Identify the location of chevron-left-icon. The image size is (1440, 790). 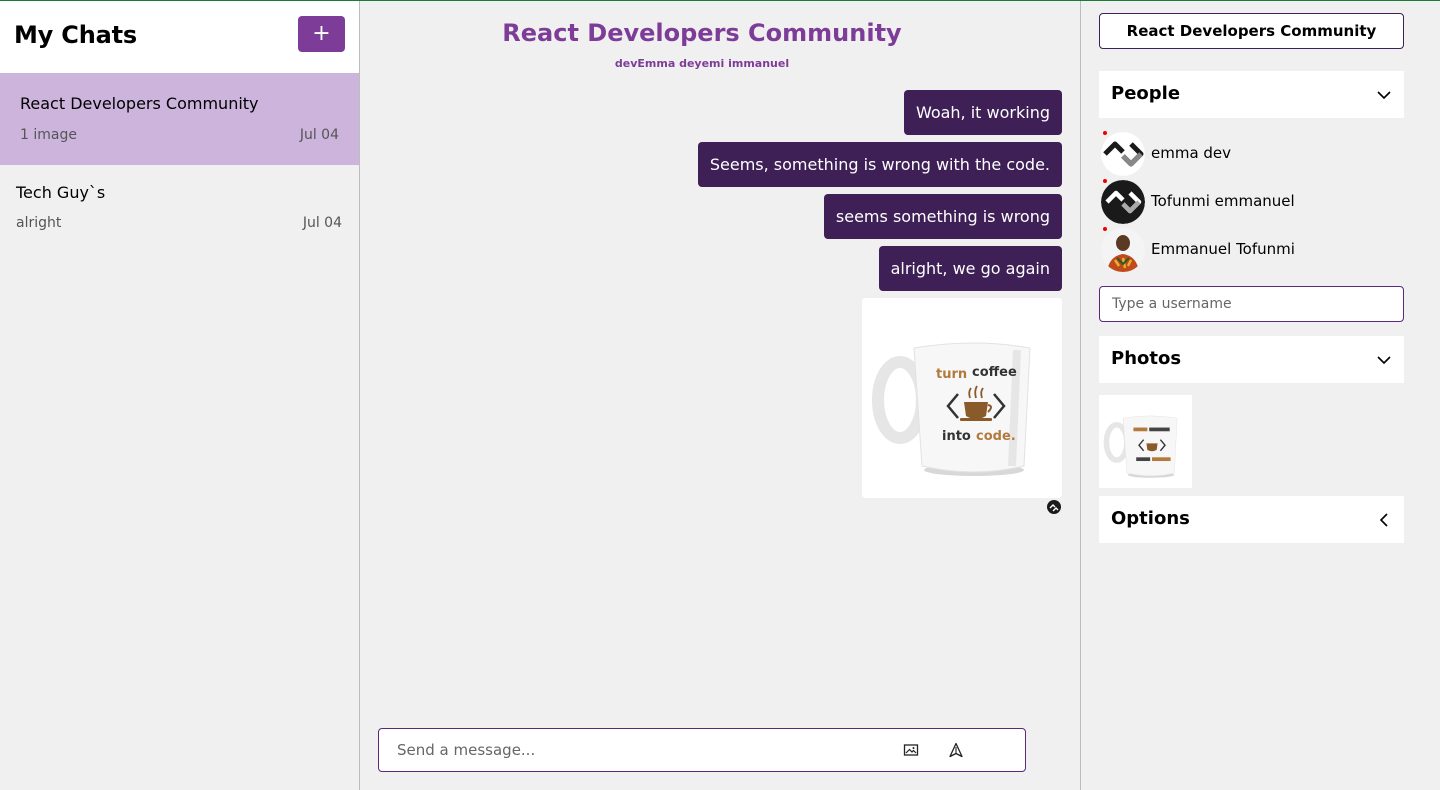
(1384, 520).